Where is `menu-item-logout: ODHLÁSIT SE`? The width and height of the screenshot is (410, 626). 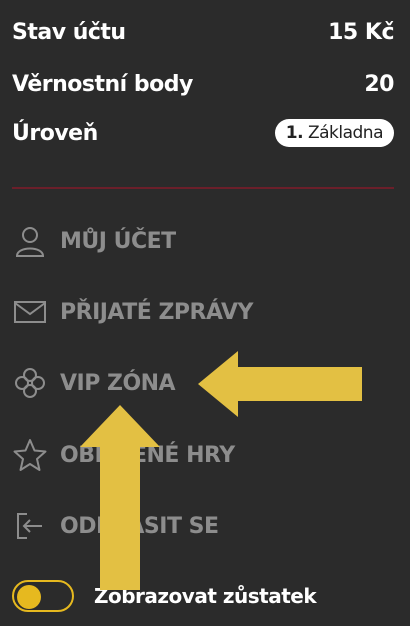
menu-item-logout: ODHLÁSIT SE is located at coordinates (115, 526).